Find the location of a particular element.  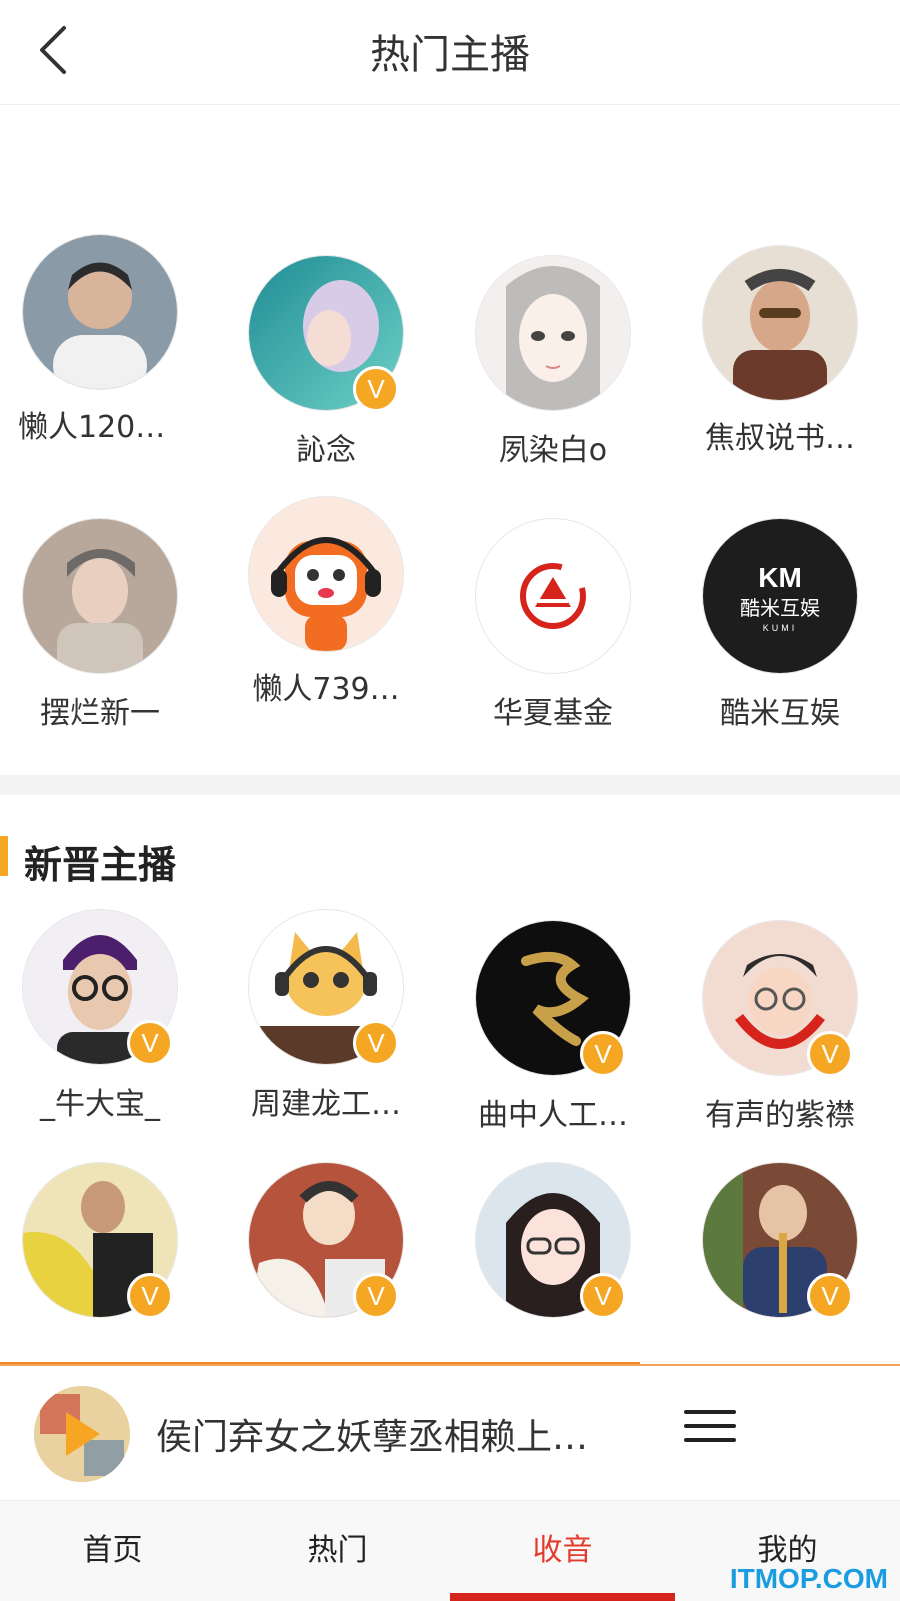

anchor-name: 摆烂新一 is located at coordinates (100, 713).